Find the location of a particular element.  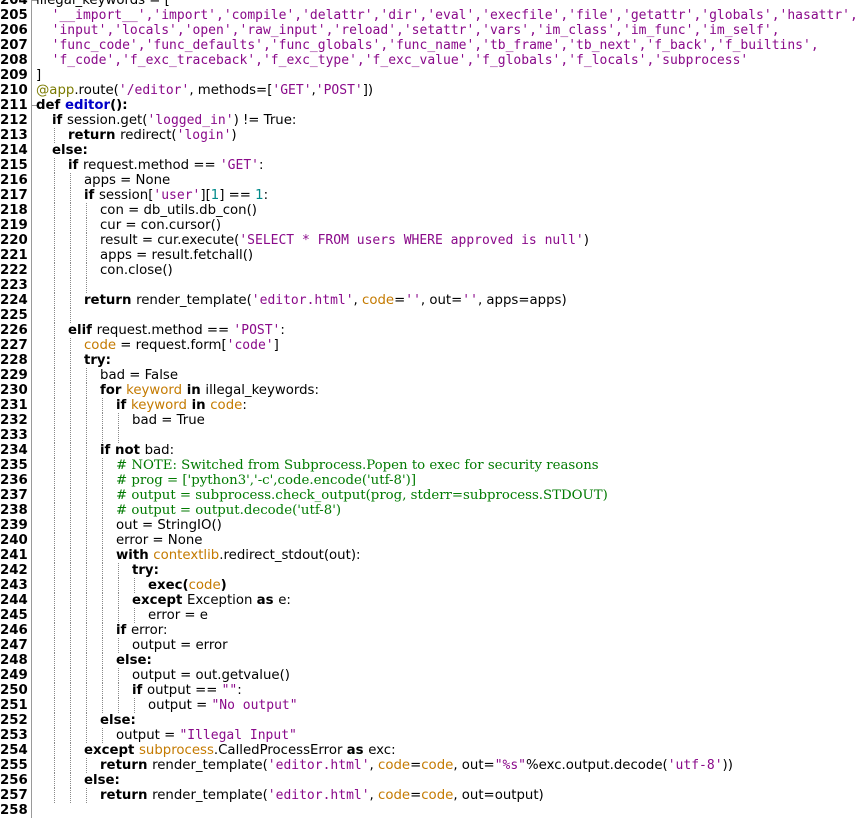

code-line: 217 if session['user'][1] == 1: is located at coordinates (431, 195).